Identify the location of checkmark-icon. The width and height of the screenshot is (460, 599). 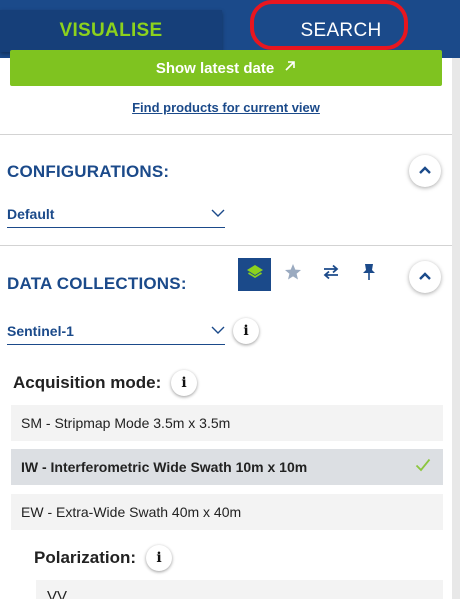
(423, 466).